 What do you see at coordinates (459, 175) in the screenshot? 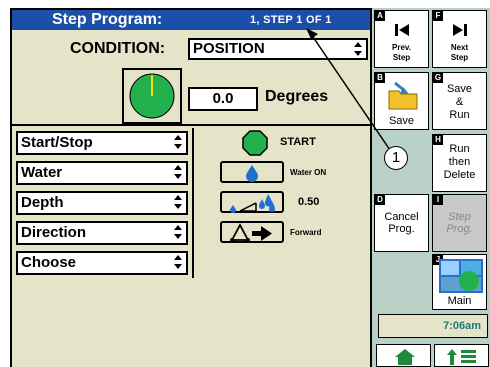
I see `run-delete-label-3: Delete` at bounding box center [459, 175].